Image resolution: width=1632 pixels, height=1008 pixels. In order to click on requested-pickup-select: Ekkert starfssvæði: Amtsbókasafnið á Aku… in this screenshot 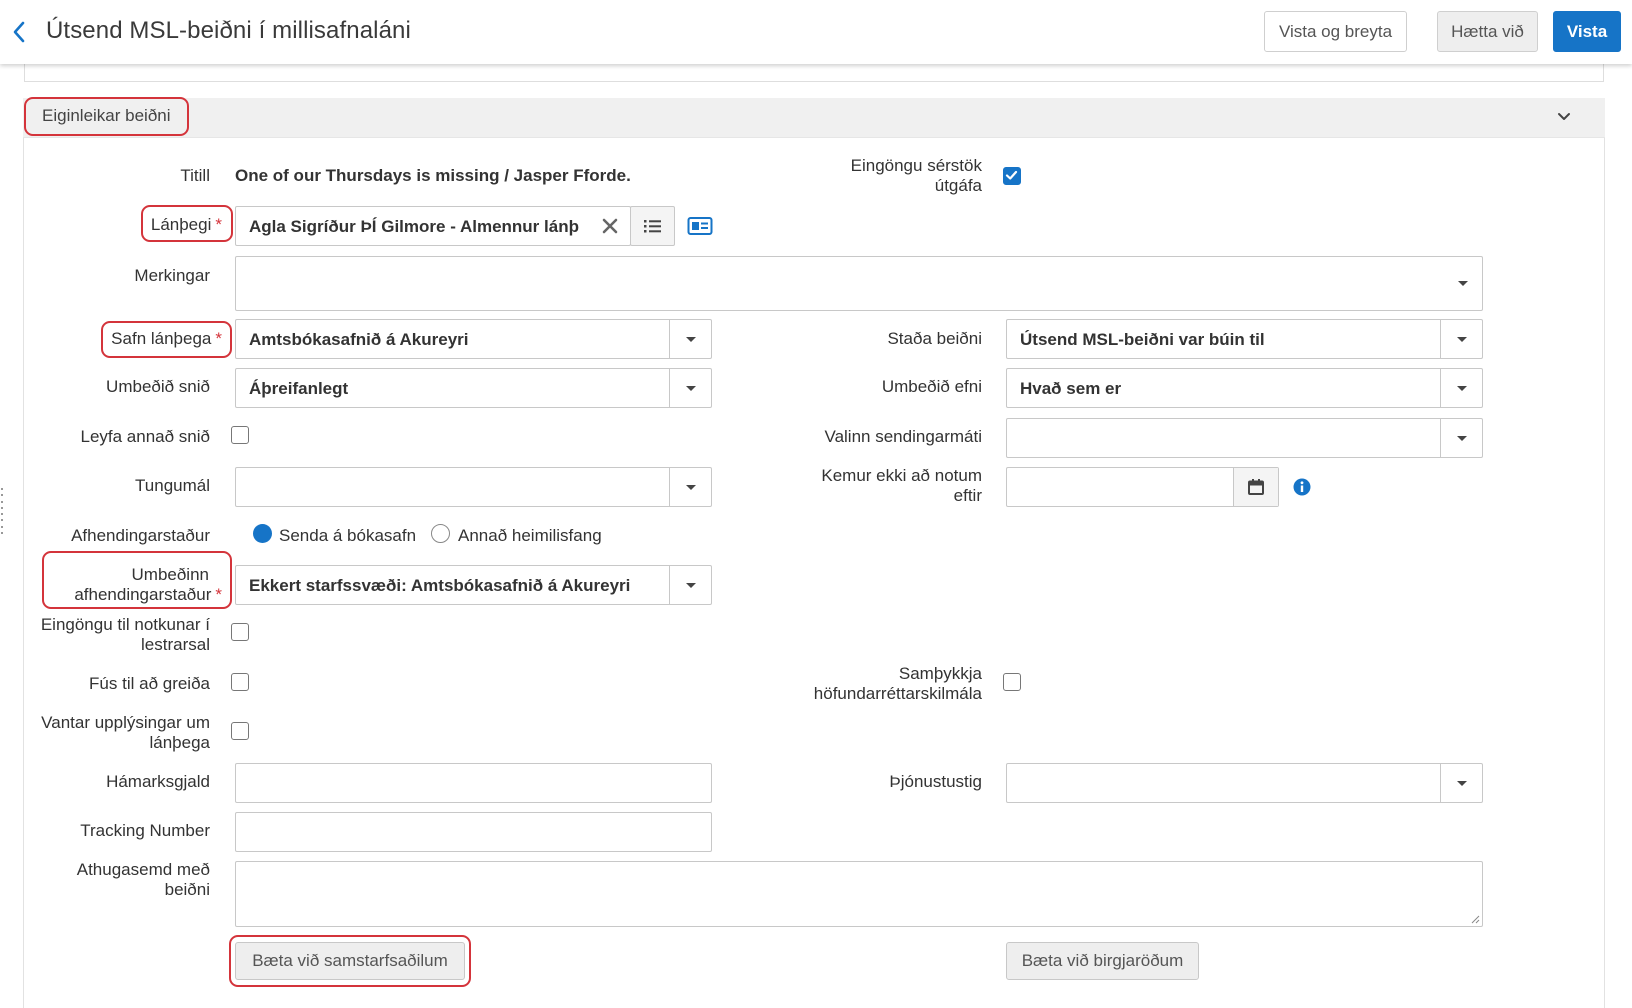, I will do `click(473, 585)`.